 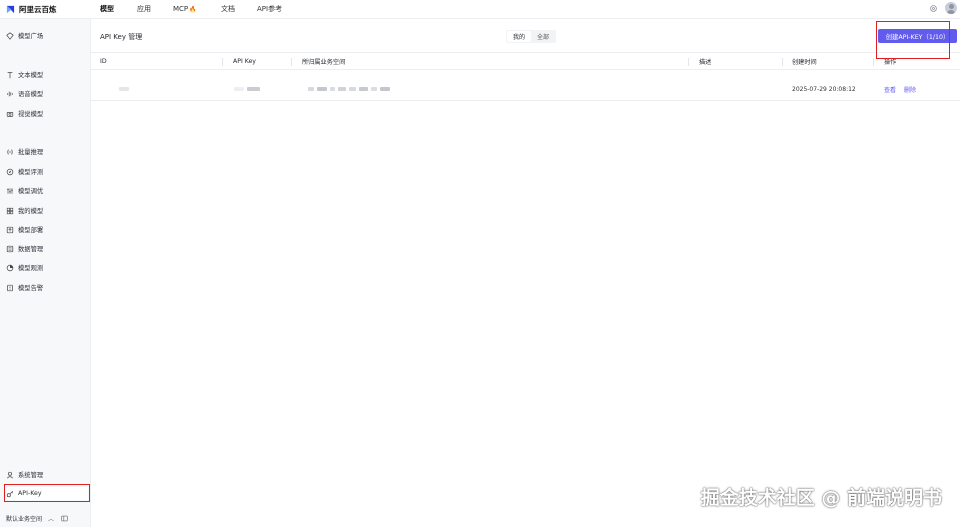 I want to click on column-header-api-key: API Key, so click(x=244, y=61).